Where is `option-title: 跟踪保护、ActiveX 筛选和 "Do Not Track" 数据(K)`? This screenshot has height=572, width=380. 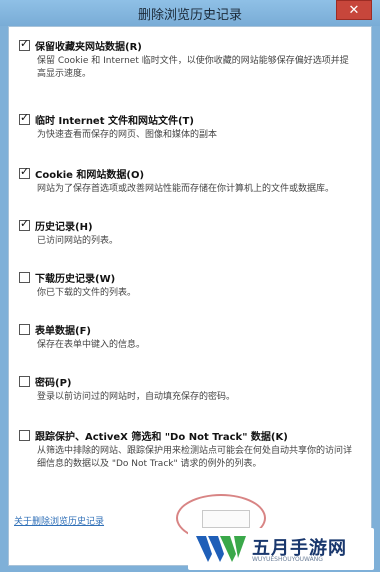 option-title: 跟踪保护、ActiveX 筛选和 "Do Not Track" 数据(K) is located at coordinates (161, 435).